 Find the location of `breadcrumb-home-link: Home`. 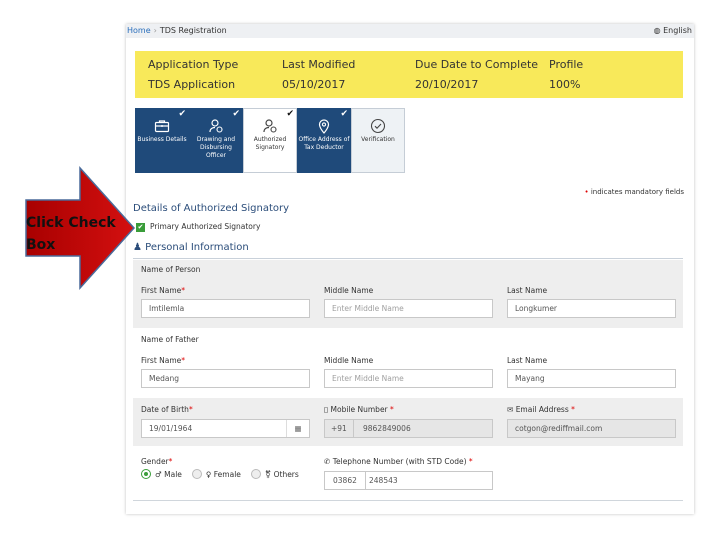

breadcrumb-home-link: Home is located at coordinates (139, 30).